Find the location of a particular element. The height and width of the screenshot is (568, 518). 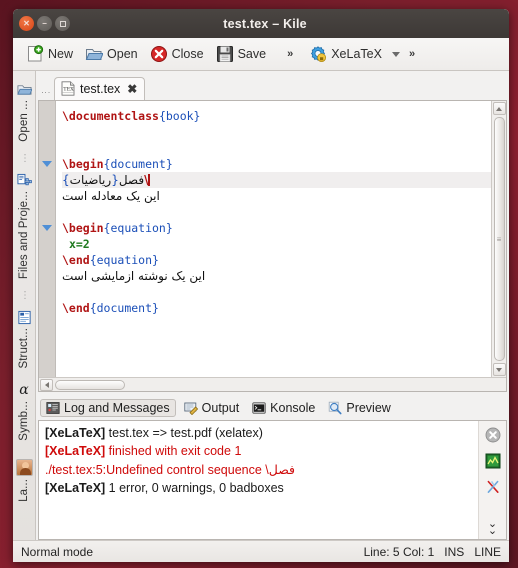

tab-output: Output is located at coordinates (212, 408).